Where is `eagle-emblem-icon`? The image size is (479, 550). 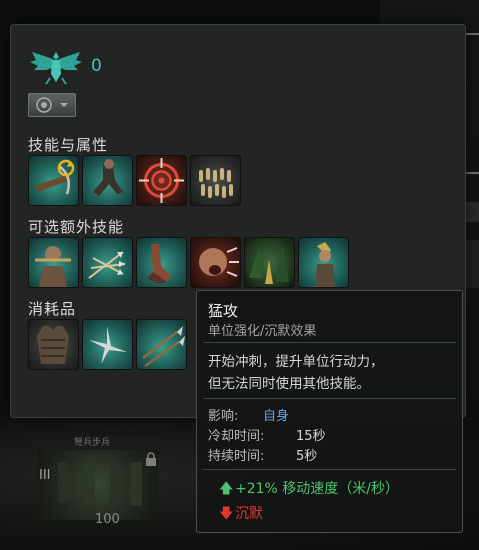 eagle-emblem-icon is located at coordinates (56, 67).